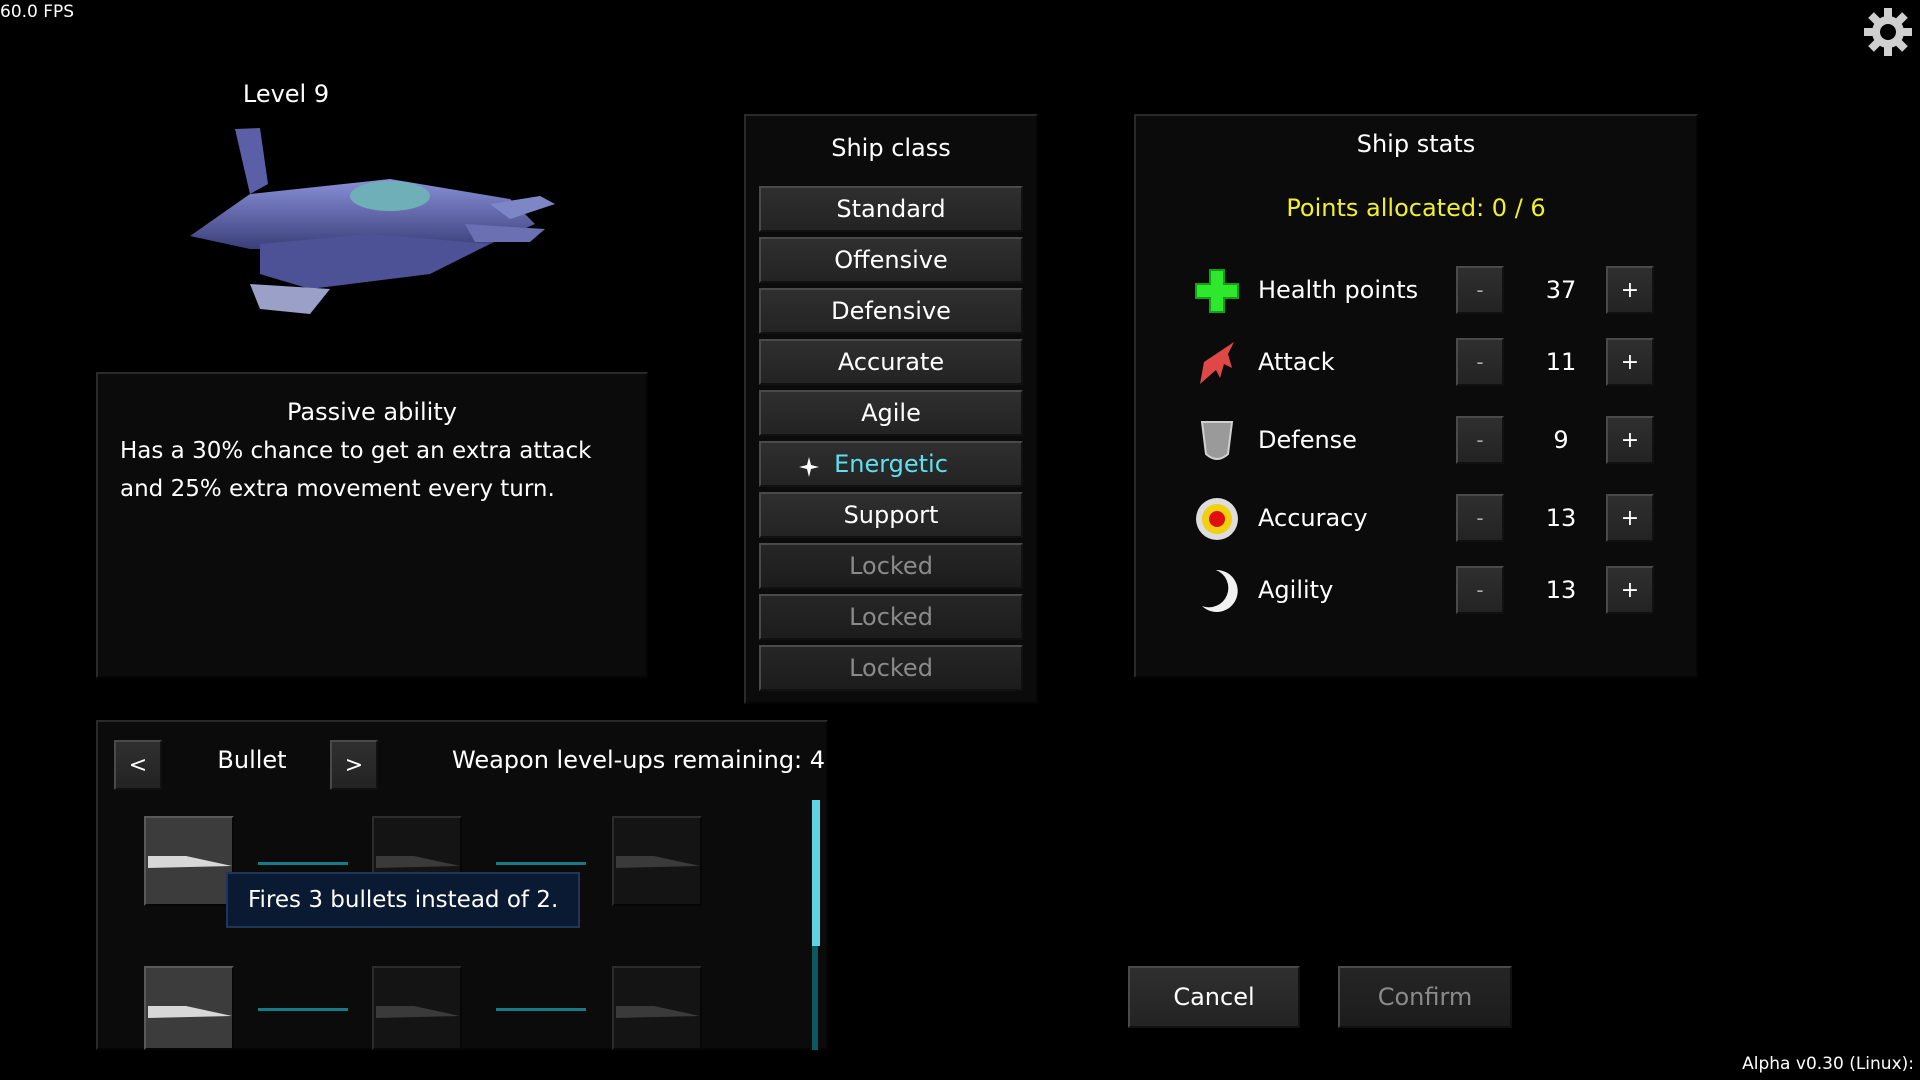 The height and width of the screenshot is (1080, 1920). What do you see at coordinates (1424, 291) in the screenshot?
I see `stat-row-health: Health points - 37 +` at bounding box center [1424, 291].